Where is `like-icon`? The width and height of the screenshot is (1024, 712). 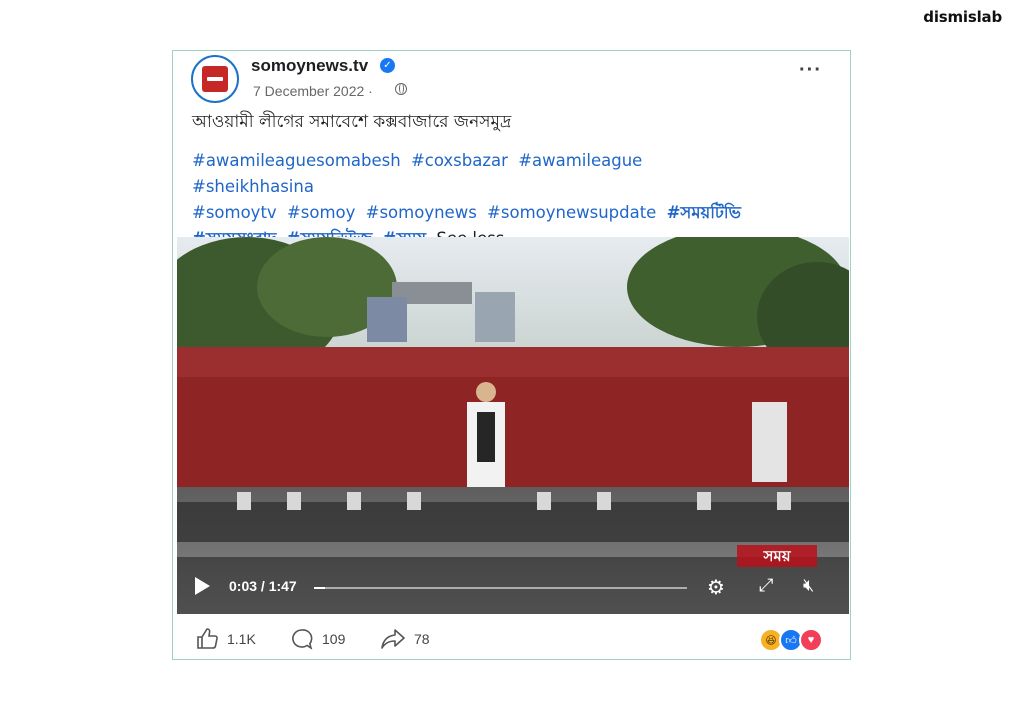
like-icon is located at coordinates (207, 638).